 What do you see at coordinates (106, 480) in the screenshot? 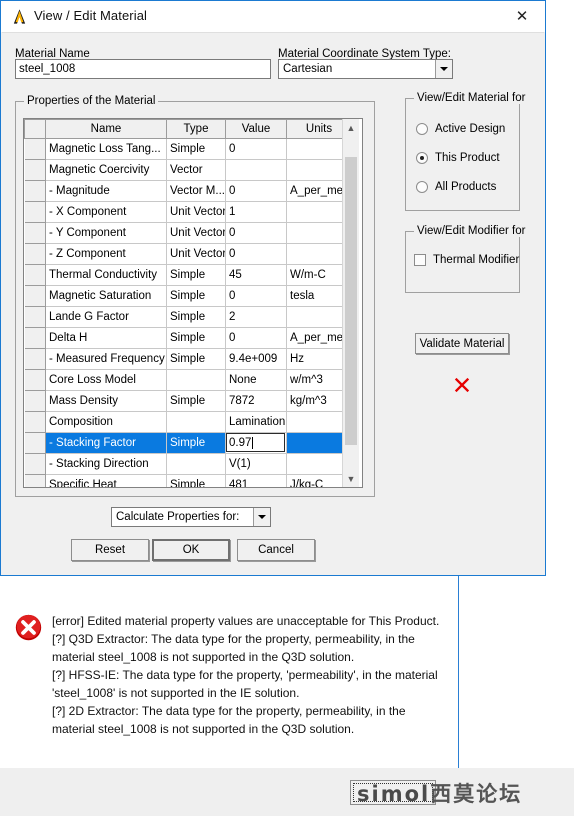
I see `cell-name: Specific Heat` at bounding box center [106, 480].